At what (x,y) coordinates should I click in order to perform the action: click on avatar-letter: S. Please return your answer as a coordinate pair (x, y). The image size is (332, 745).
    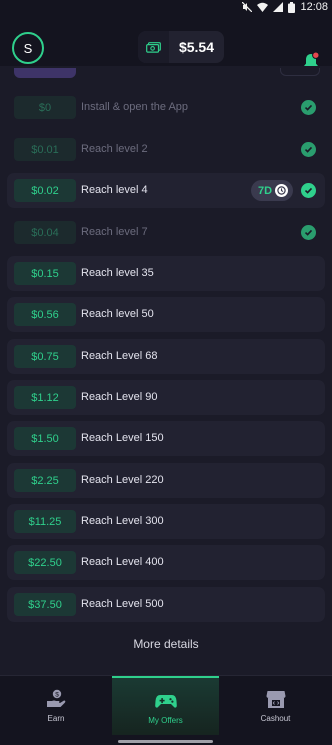
    Looking at the image, I should click on (28, 48).